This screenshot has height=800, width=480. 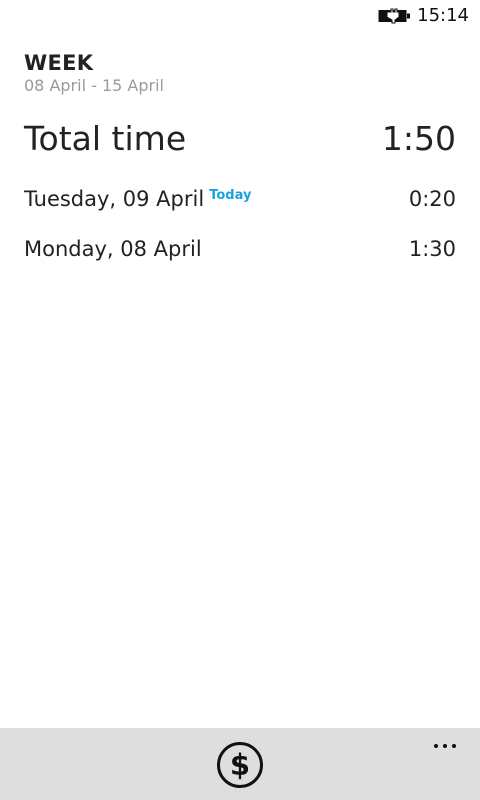 What do you see at coordinates (240, 259) in the screenshot?
I see `day-row: Monday, 08 April 1:30` at bounding box center [240, 259].